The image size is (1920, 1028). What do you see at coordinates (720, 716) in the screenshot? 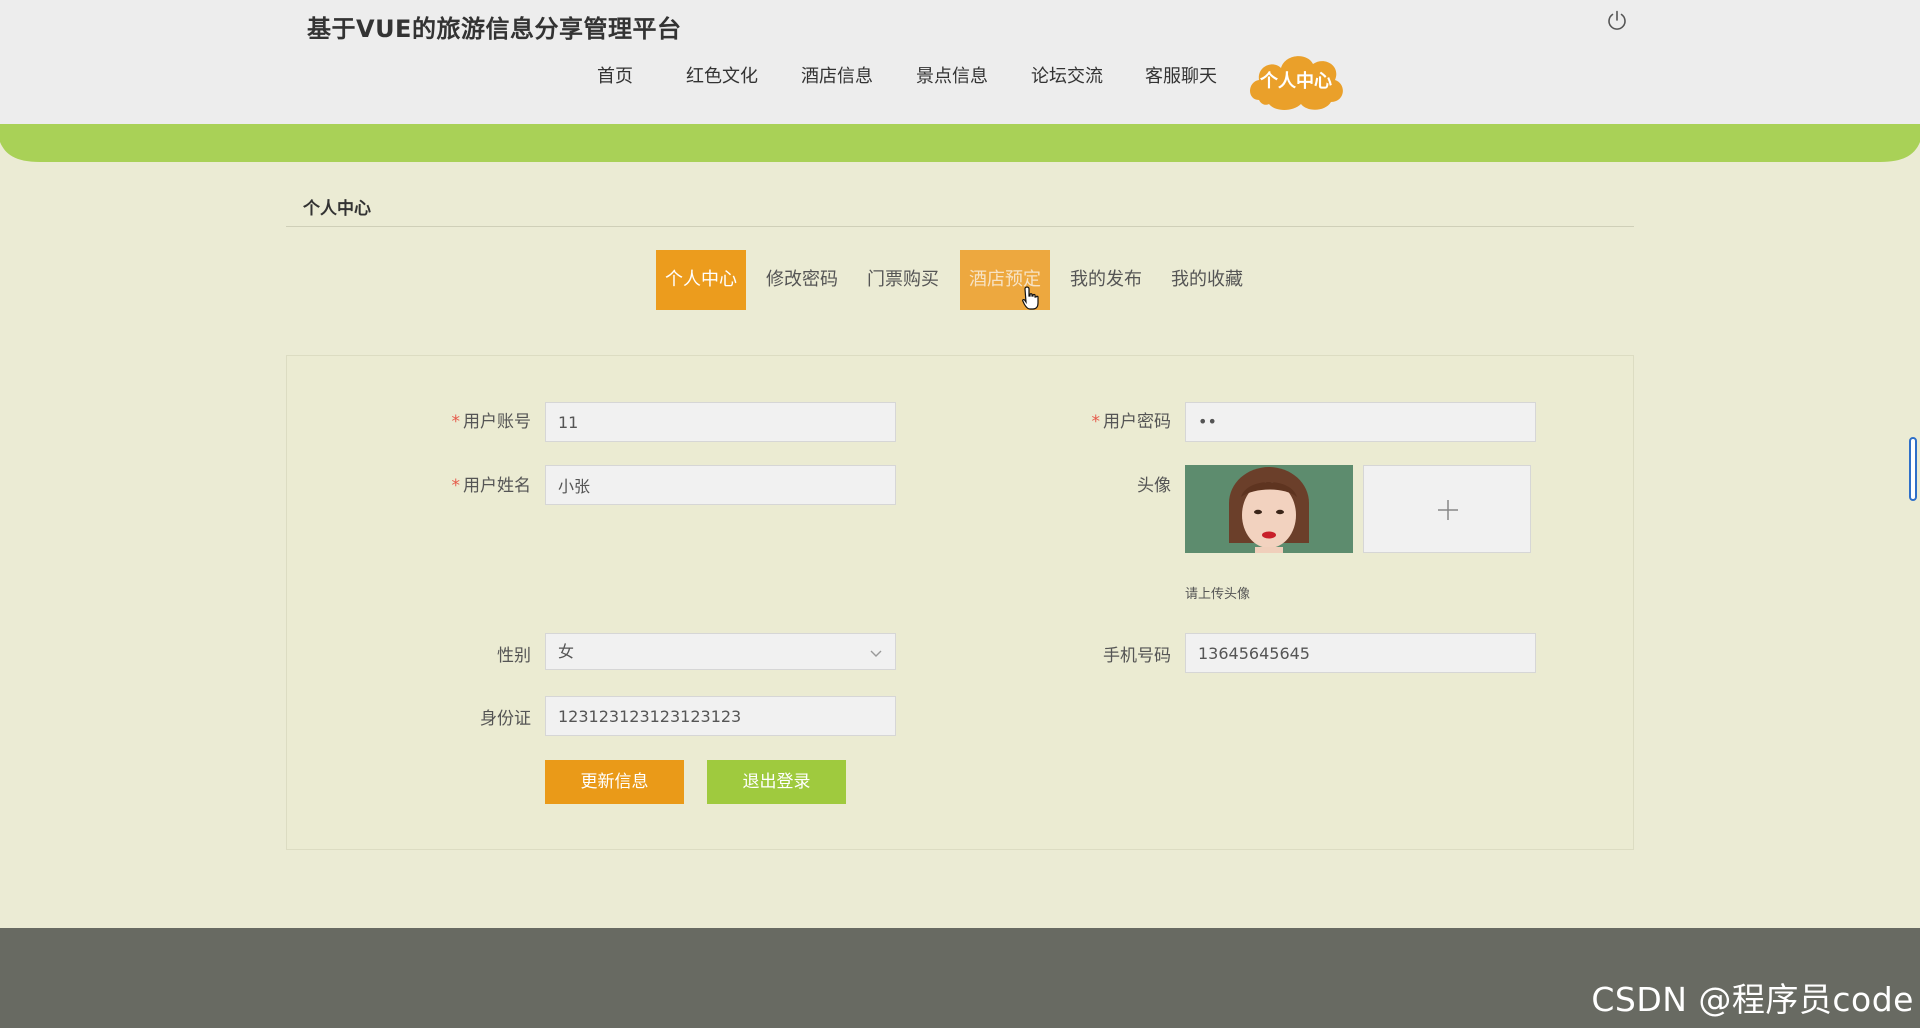
I see `id-card-input` at bounding box center [720, 716].